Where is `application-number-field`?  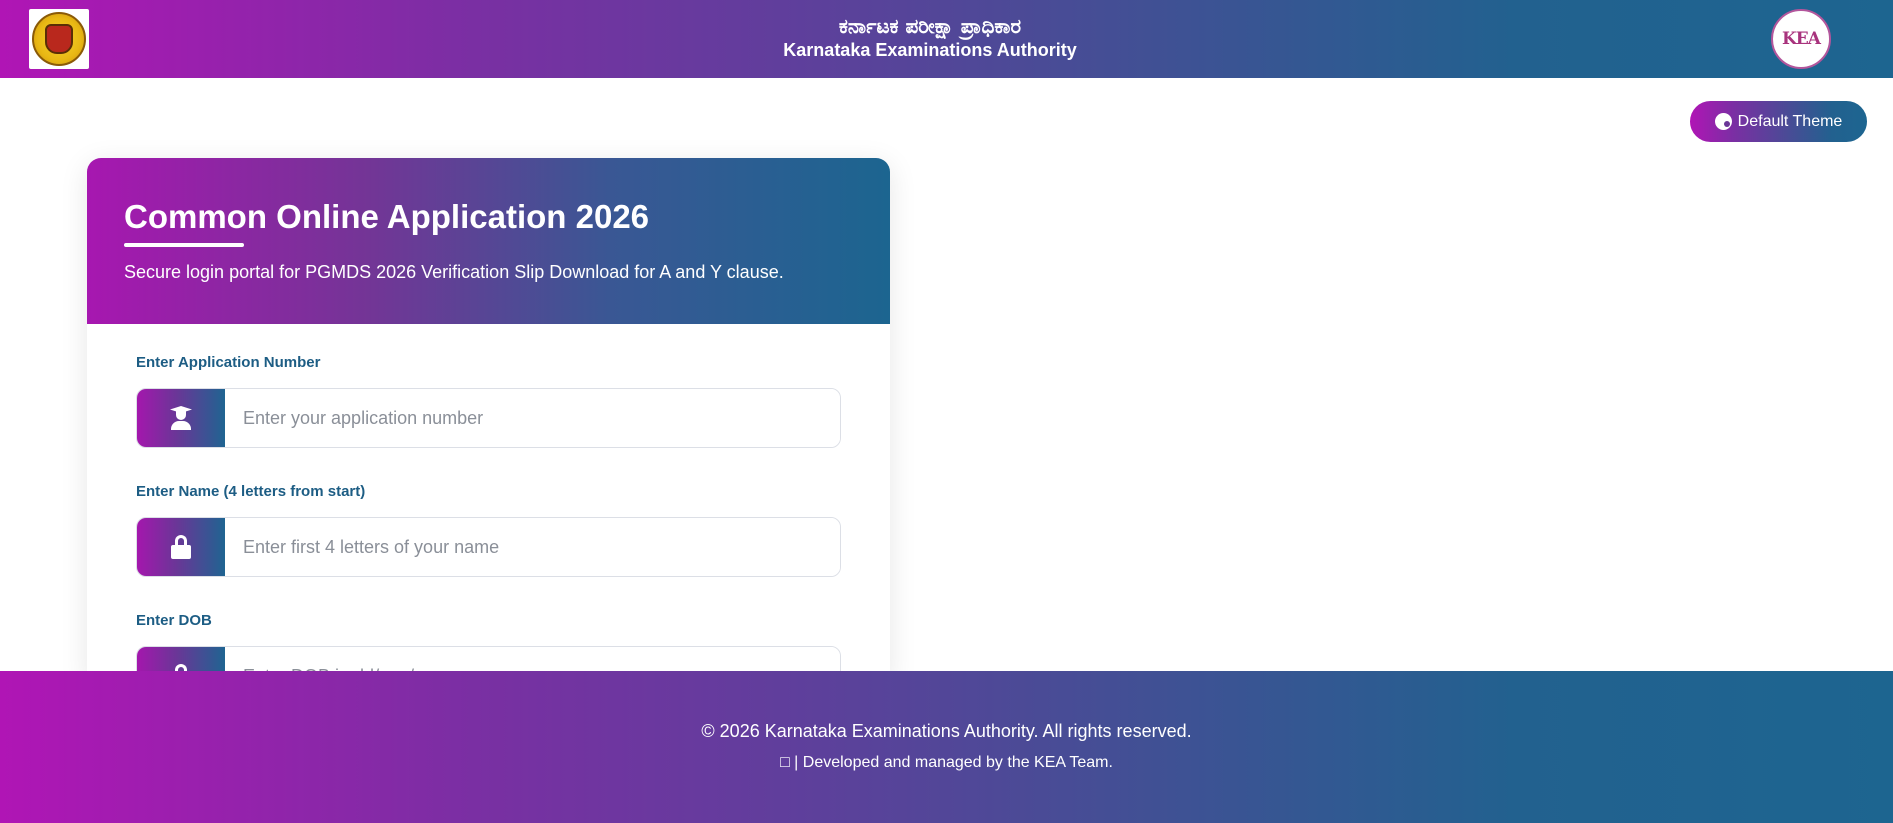
application-number-field is located at coordinates (488, 418).